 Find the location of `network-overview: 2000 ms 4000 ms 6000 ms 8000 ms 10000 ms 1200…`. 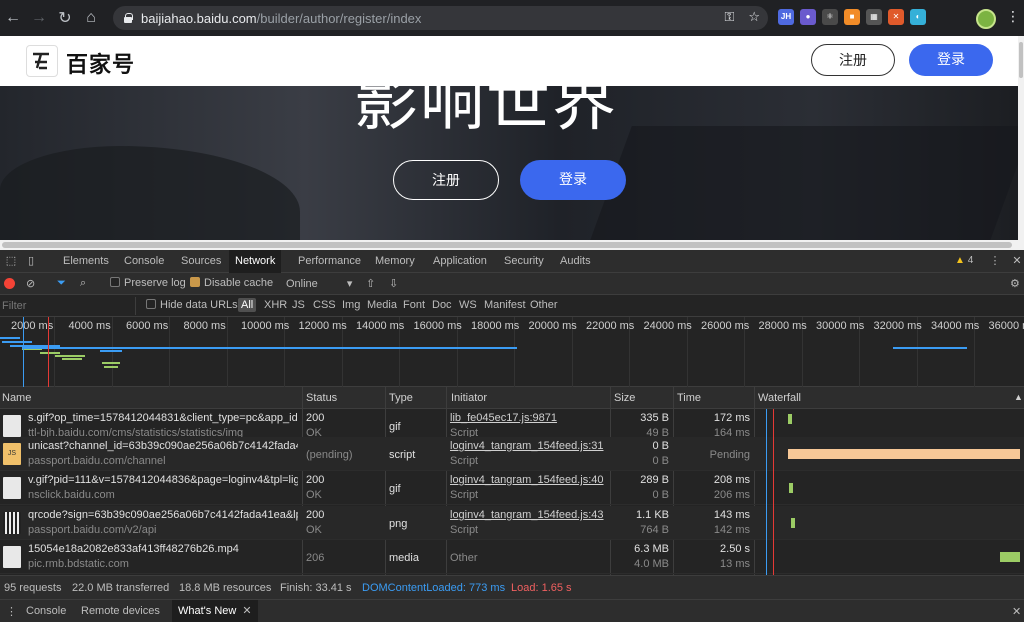

network-overview: 2000 ms 4000 ms 6000 ms 8000 ms 10000 ms 1200… is located at coordinates (512, 352).